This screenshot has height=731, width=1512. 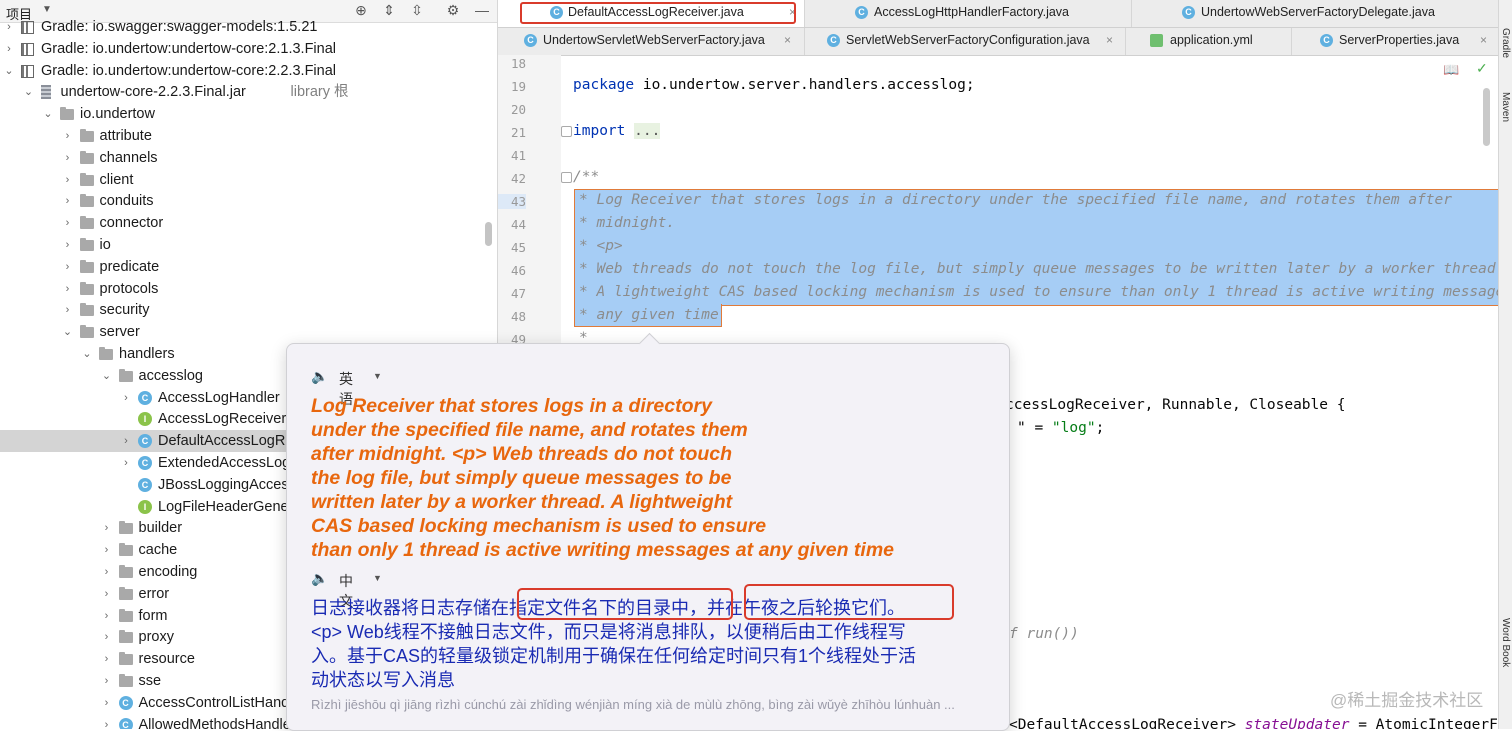 I want to click on tree-item-label: sse, so click(x=150, y=681).